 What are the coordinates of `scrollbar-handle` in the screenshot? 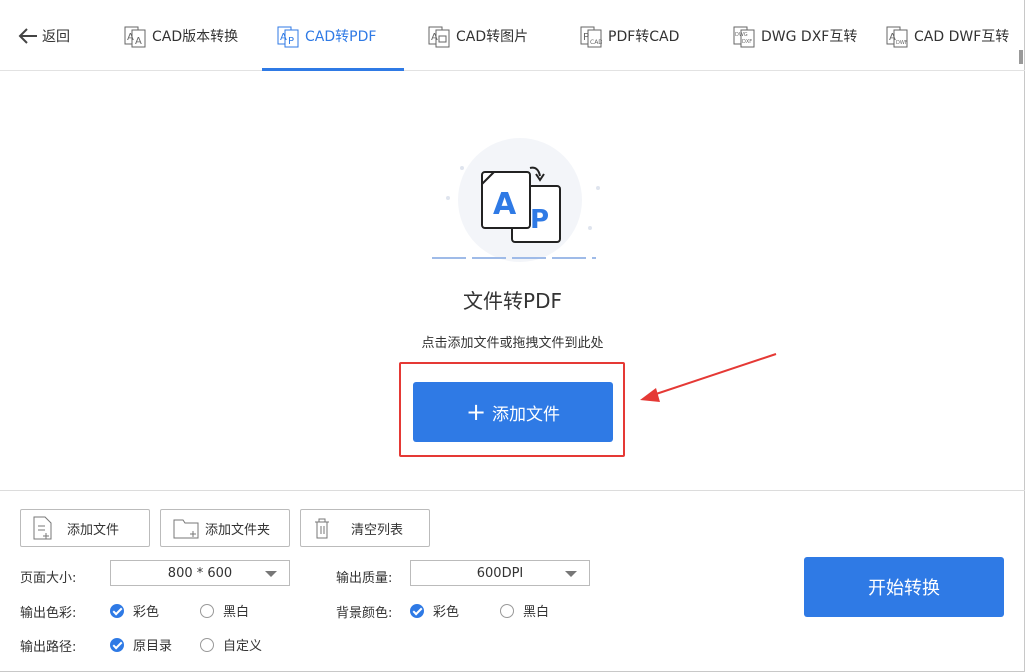 It's located at (1021, 57).